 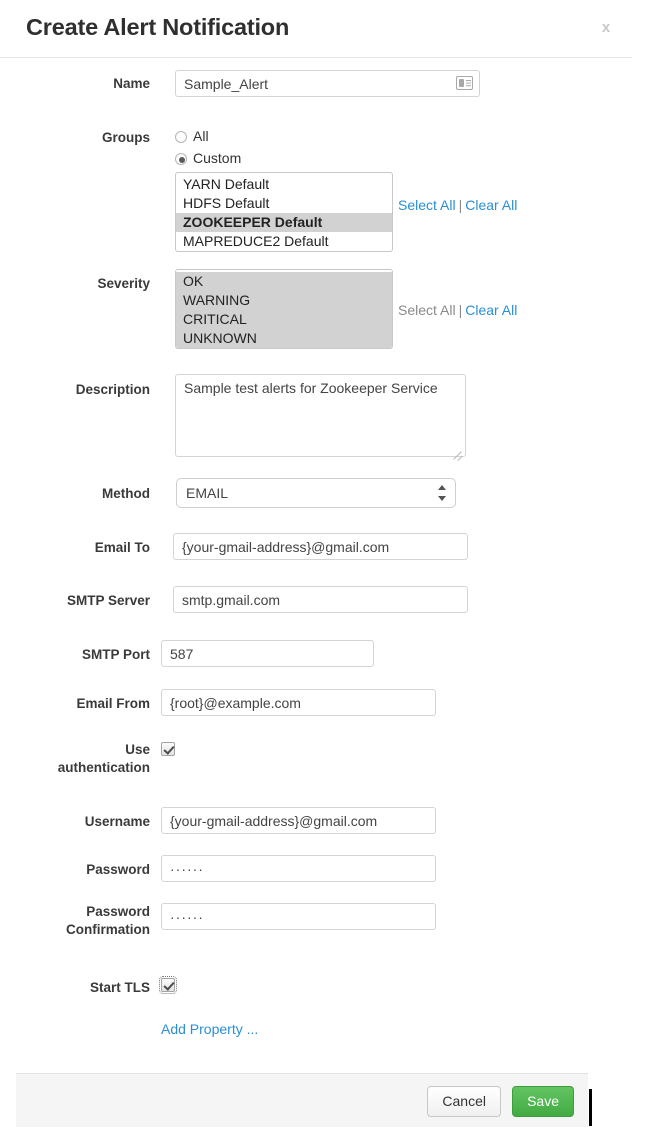 What do you see at coordinates (464, 1101) in the screenshot?
I see `cancel-button: Cancel` at bounding box center [464, 1101].